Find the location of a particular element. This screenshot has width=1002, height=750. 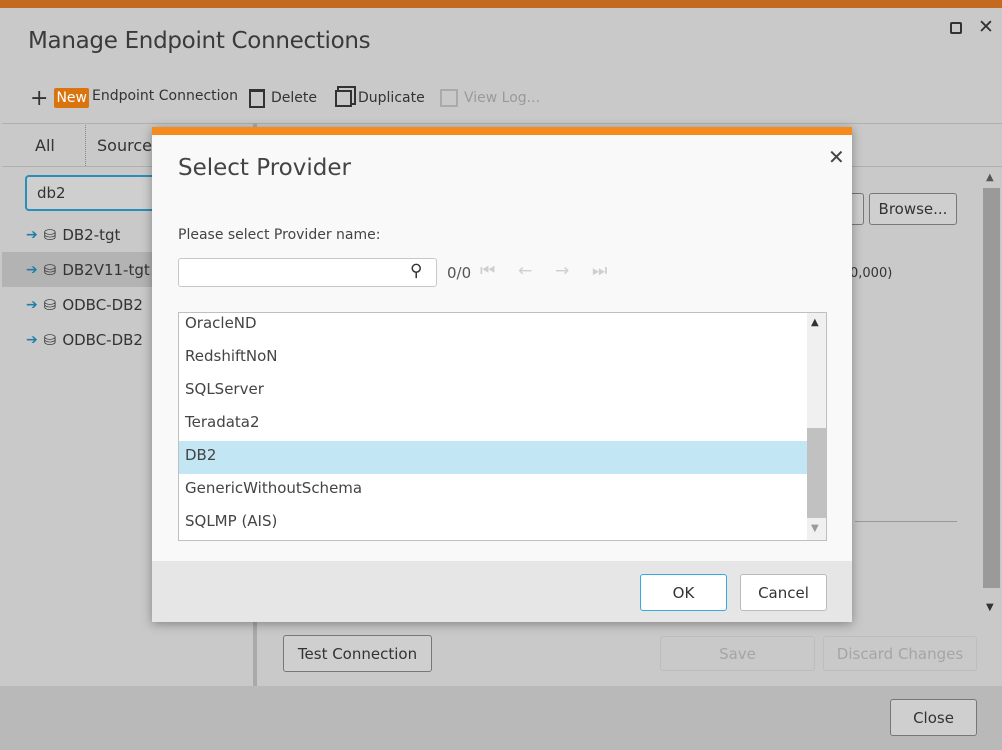

ok-button: OK is located at coordinates (683, 592).